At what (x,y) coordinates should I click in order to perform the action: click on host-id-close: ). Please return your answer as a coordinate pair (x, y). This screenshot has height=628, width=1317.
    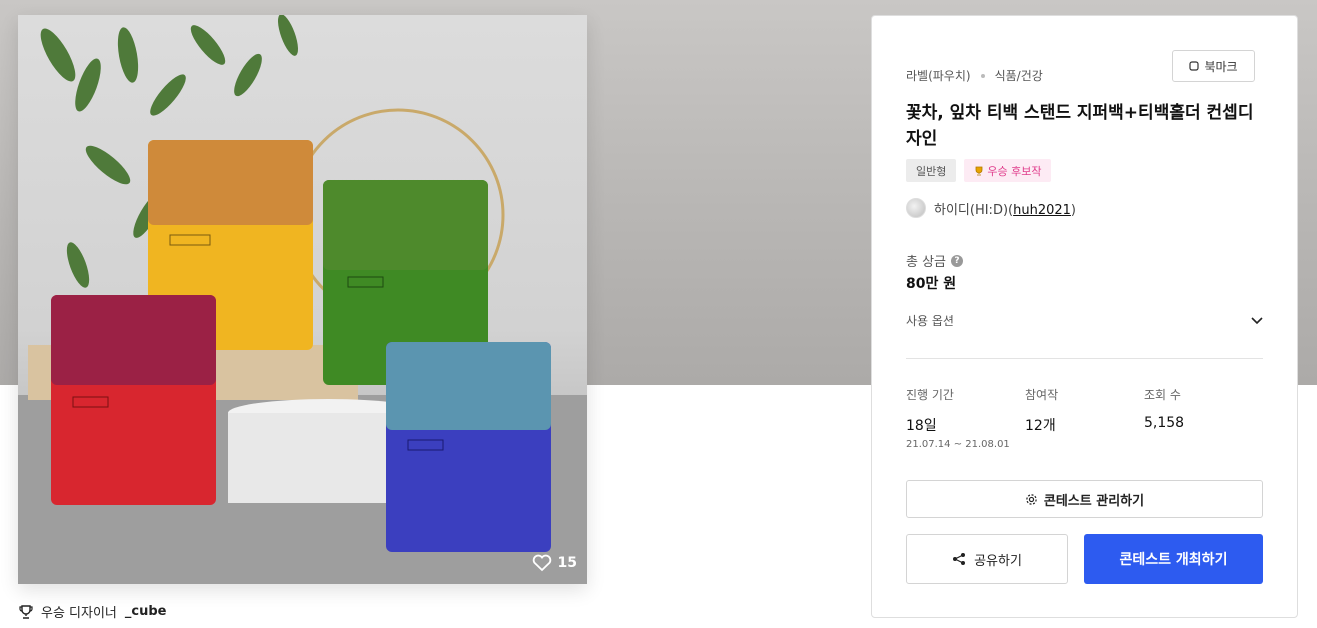
    Looking at the image, I should click on (1073, 210).